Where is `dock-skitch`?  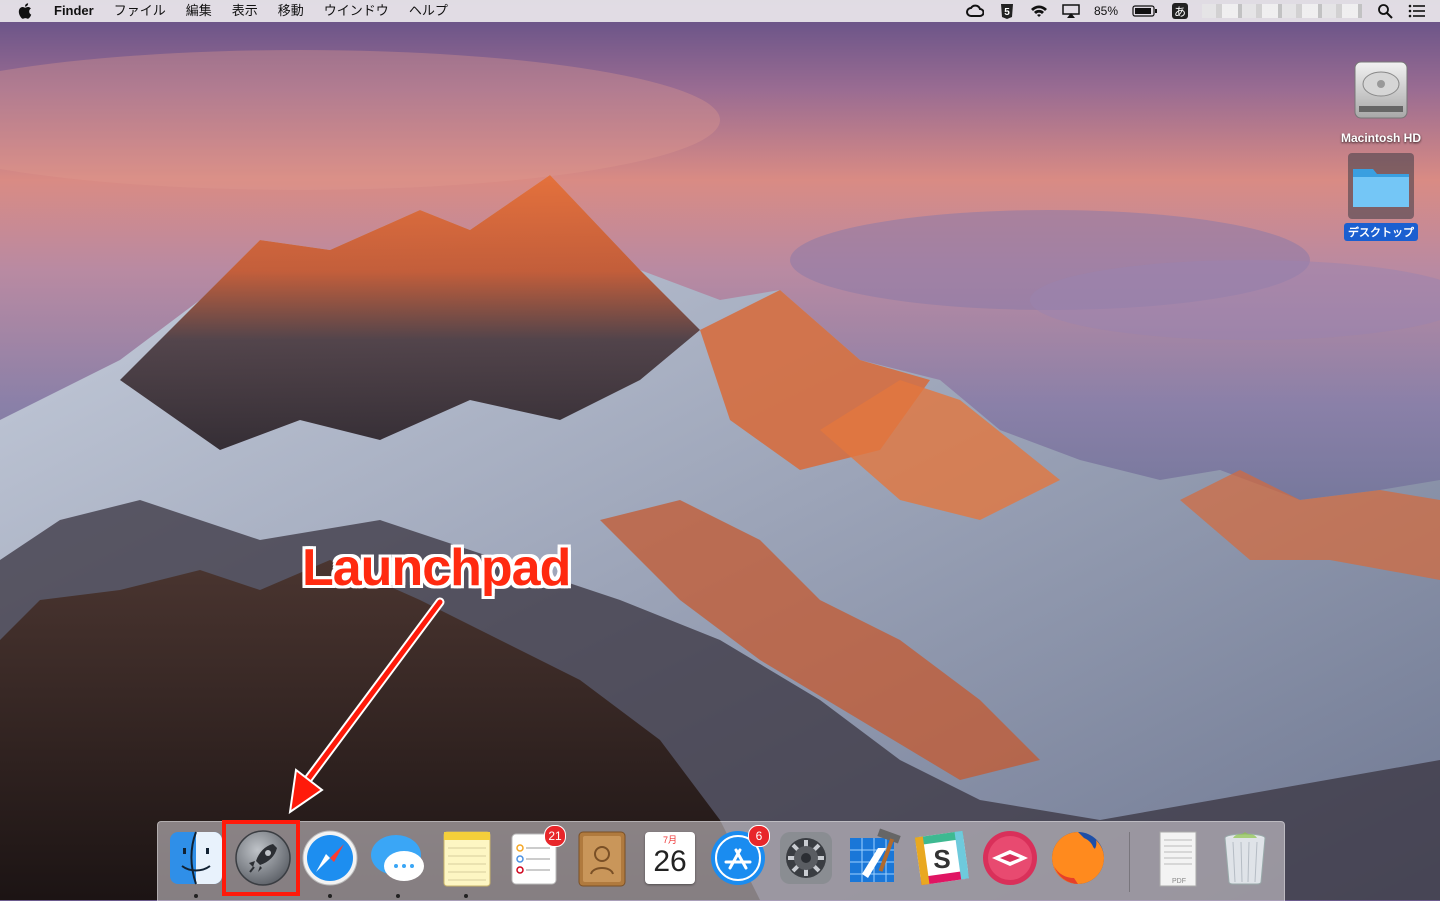
dock-skitch is located at coordinates (1010, 859).